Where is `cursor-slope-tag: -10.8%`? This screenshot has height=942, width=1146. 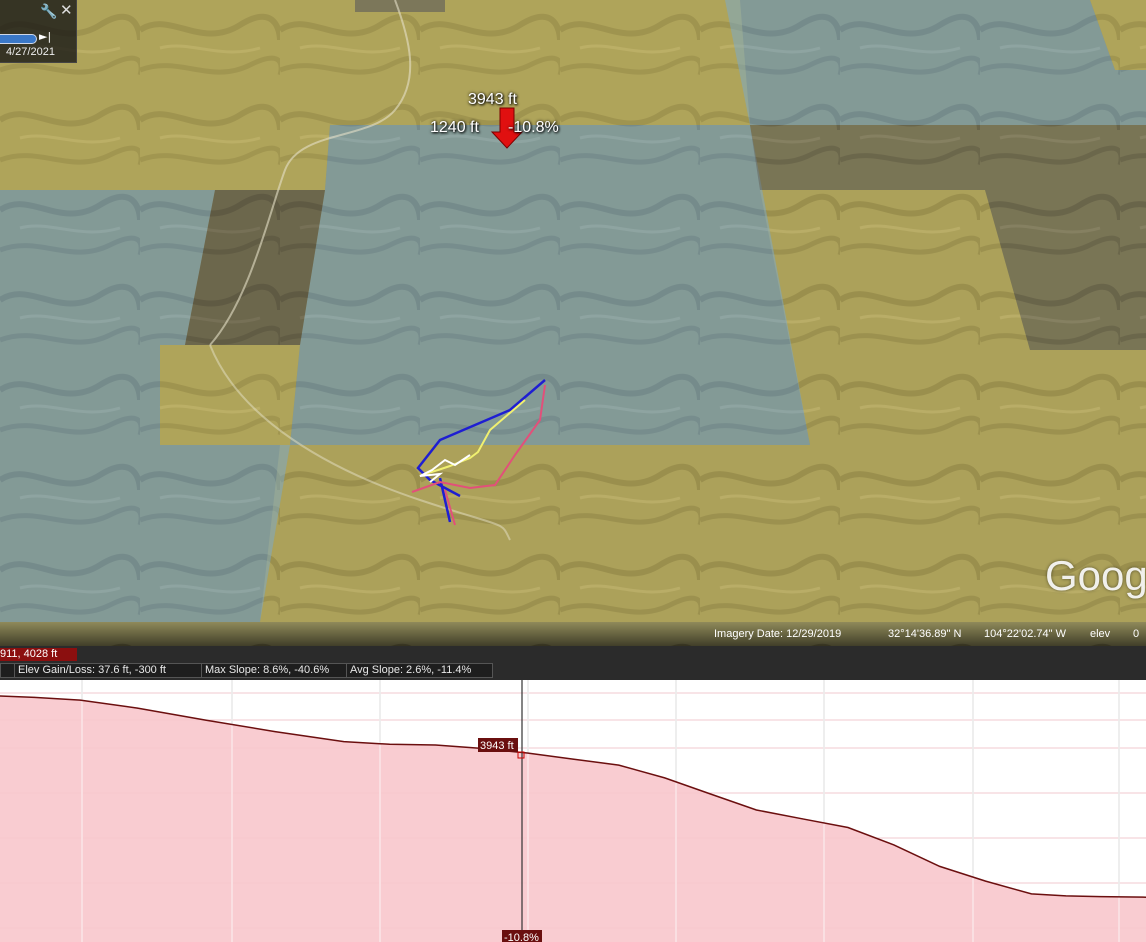
cursor-slope-tag: -10.8% is located at coordinates (521, 937).